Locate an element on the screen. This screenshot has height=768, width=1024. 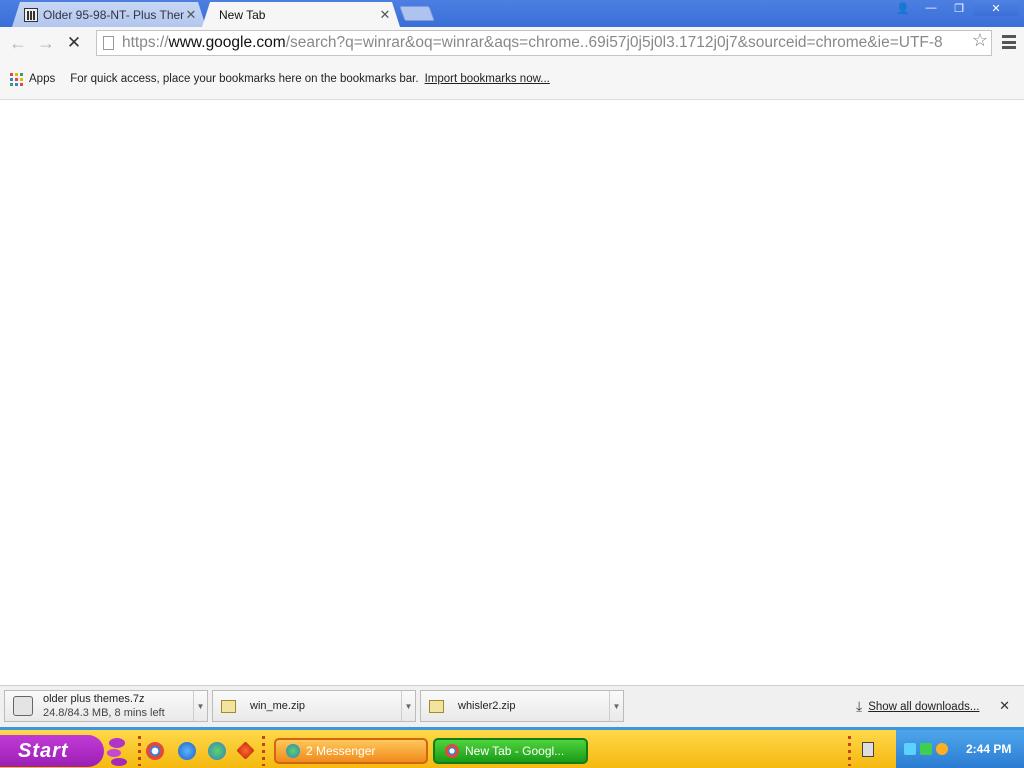
download-arrow-icon: ⤓ is located at coordinates (859, 706).